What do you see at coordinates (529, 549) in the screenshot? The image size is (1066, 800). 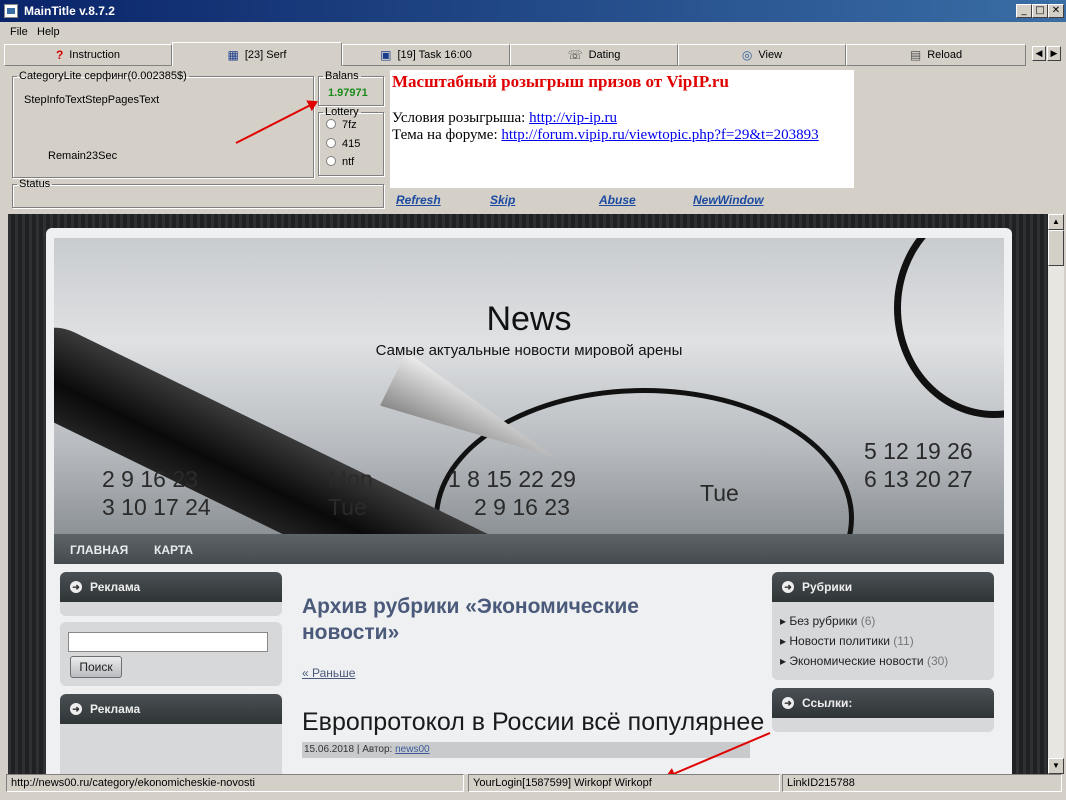 I see `site-nav: ГЛАВНАЯ КАРТА` at bounding box center [529, 549].